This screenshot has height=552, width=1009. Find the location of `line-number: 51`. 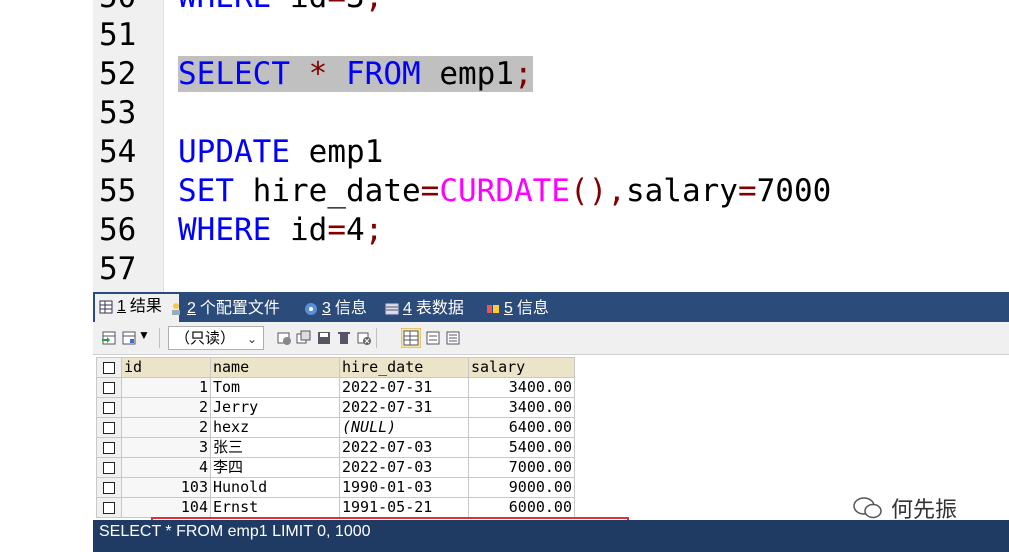

line-number: 51 is located at coordinates (118, 35).